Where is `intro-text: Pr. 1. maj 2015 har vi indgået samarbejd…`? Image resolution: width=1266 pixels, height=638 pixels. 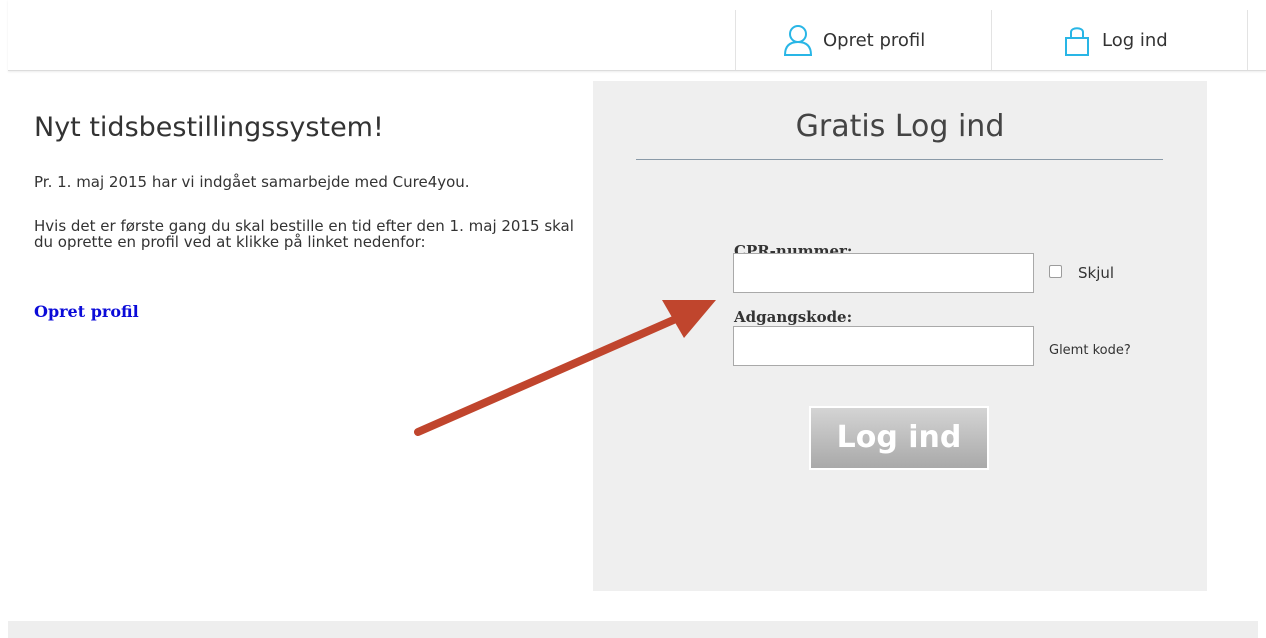 intro-text: Pr. 1. maj 2015 har vi indgået samarbejd… is located at coordinates (252, 182).